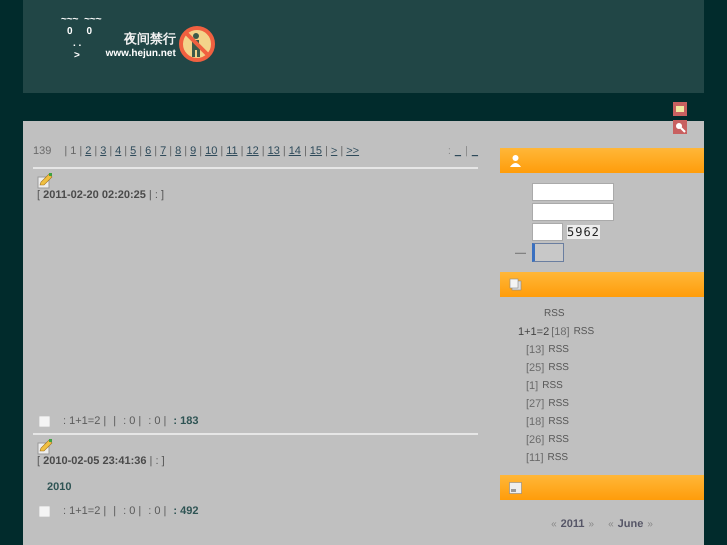 This screenshot has width=727, height=545. What do you see at coordinates (535, 350) in the screenshot?
I see `category-count: [13]` at bounding box center [535, 350].